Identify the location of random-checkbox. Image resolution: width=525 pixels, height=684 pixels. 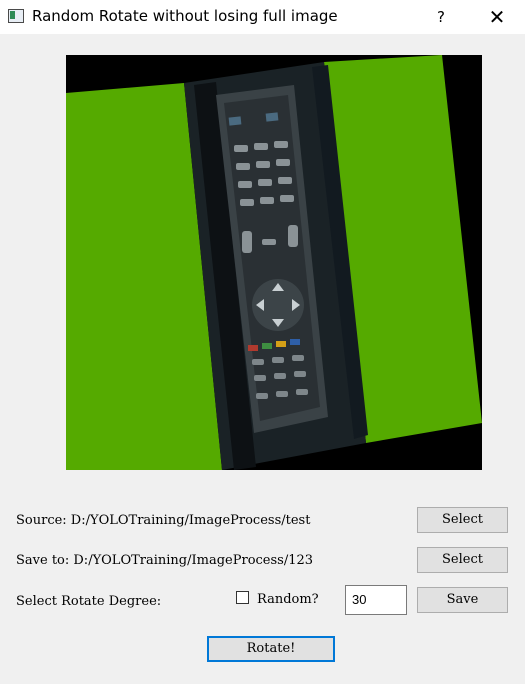
(242, 597).